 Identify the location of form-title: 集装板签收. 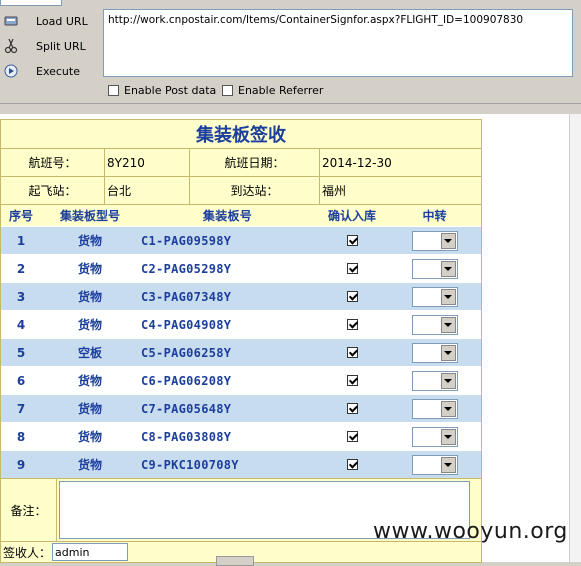
(241, 134).